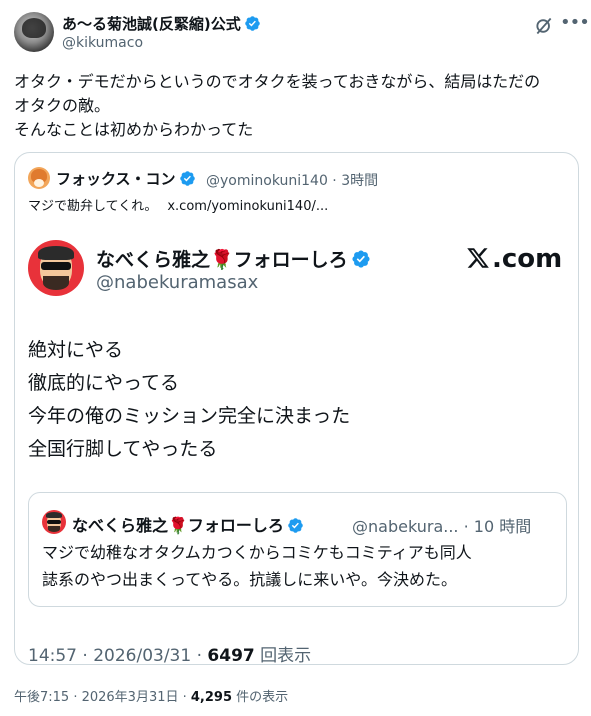 This screenshot has width=591, height=716. I want to click on more-options-icon: •••, so click(575, 24).